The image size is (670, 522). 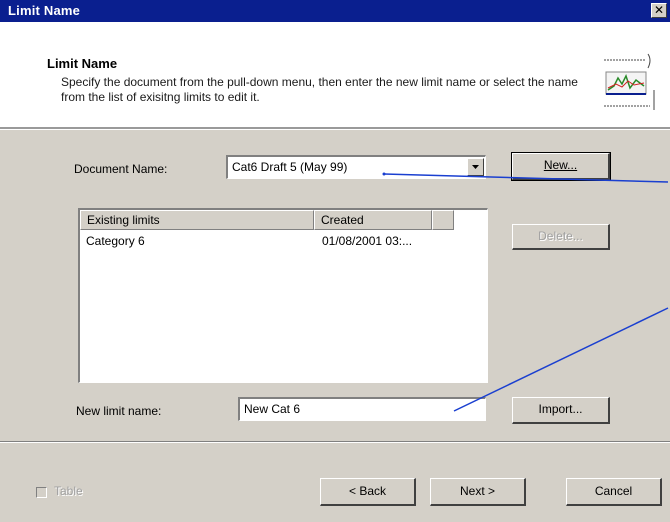 I want to click on callout-line-document, so click(x=526, y=178).